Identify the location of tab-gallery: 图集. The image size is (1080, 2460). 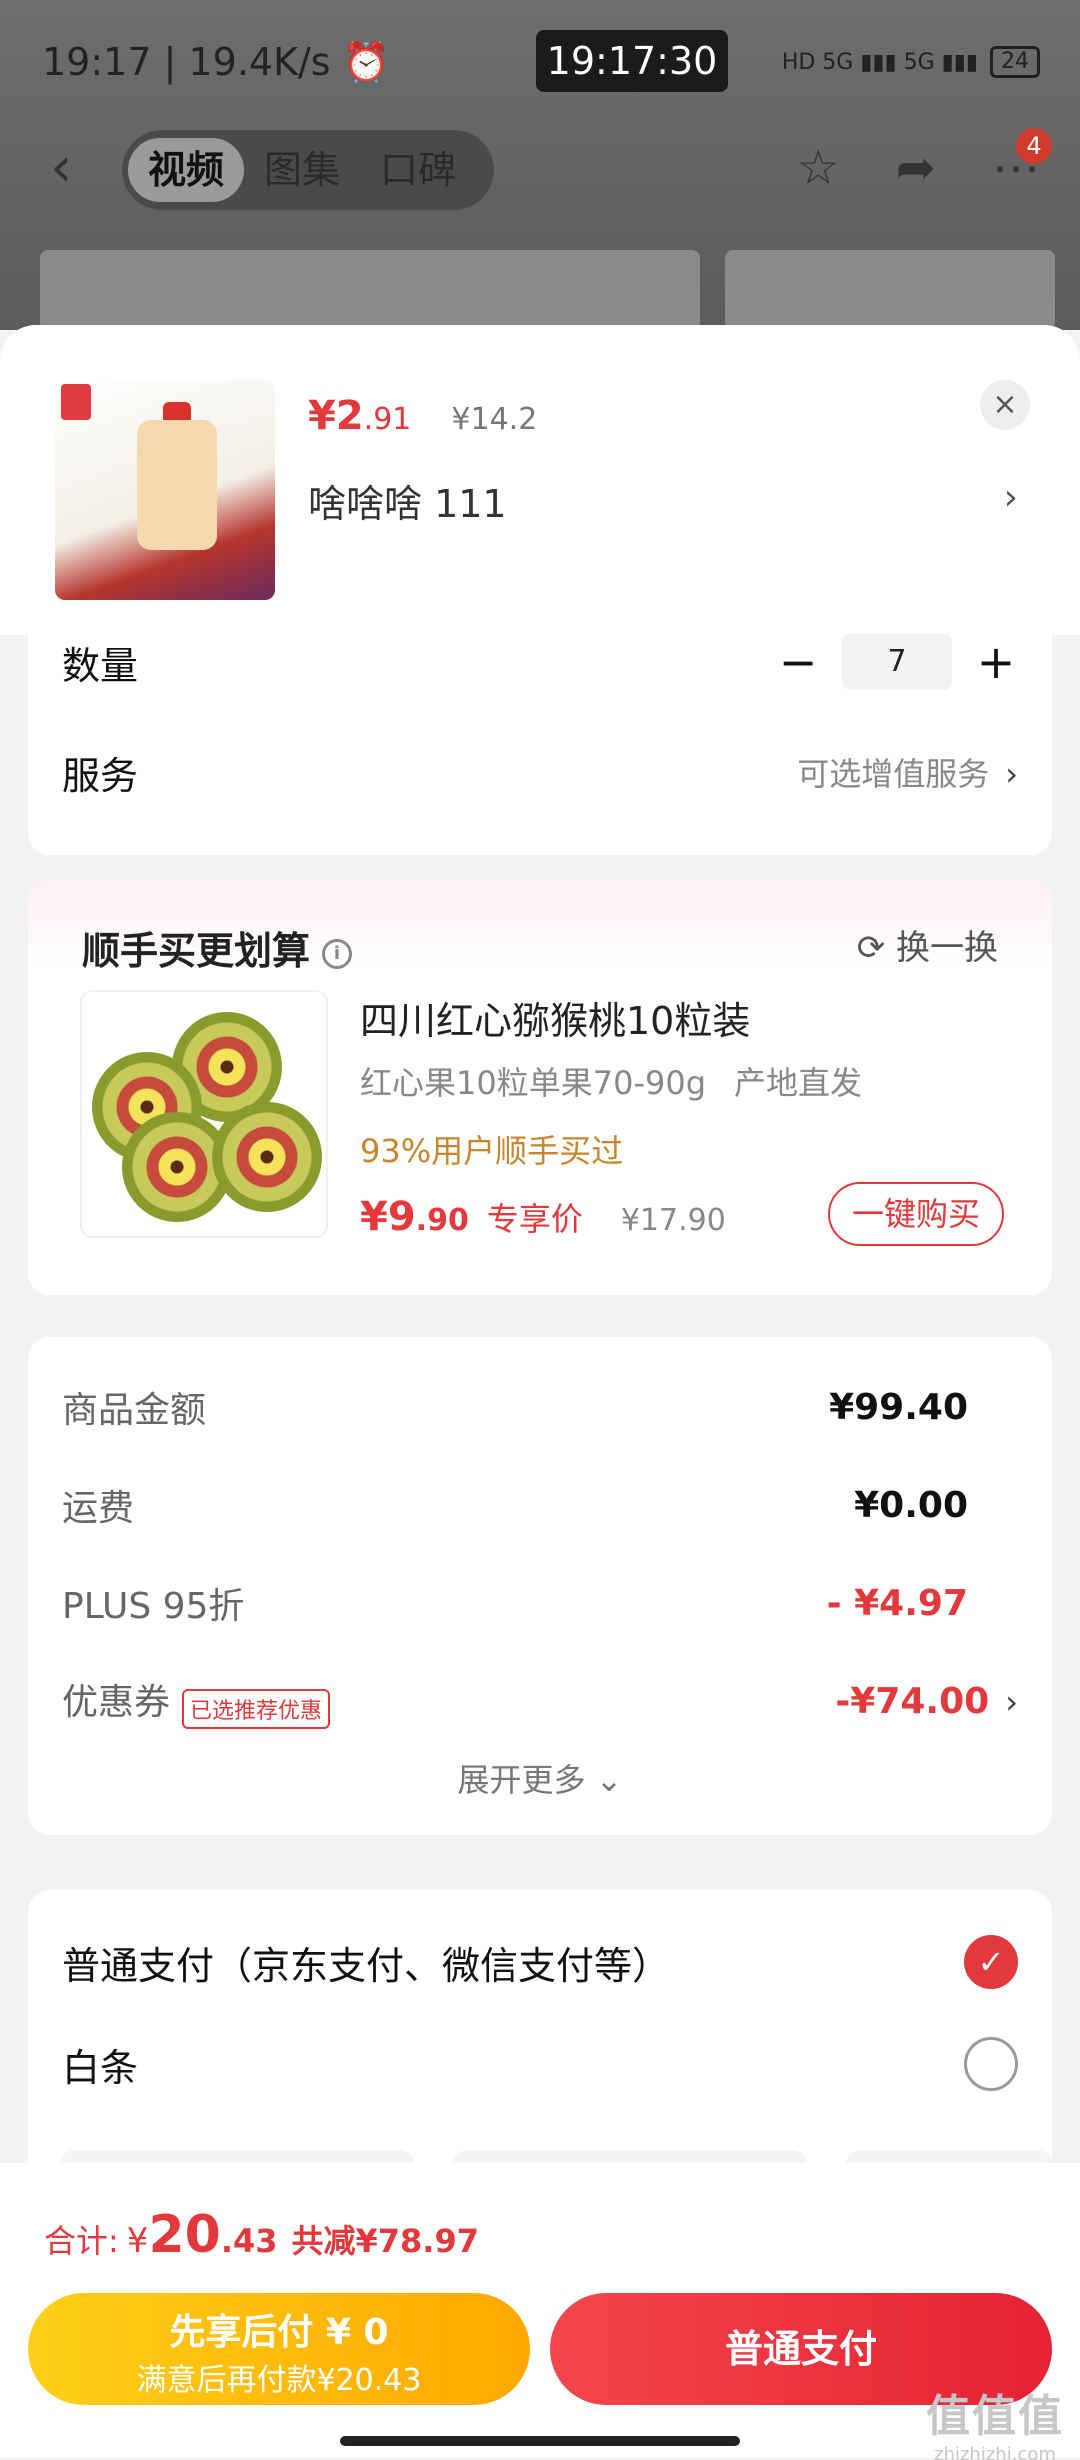
(302, 170).